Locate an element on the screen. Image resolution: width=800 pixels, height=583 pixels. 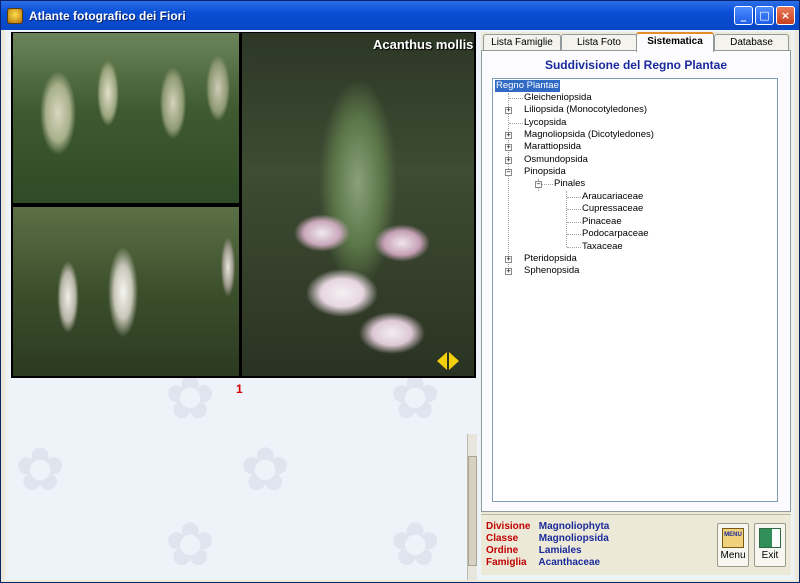
window-title: Atlante fotografico dei Fiori is located at coordinates (107, 15).